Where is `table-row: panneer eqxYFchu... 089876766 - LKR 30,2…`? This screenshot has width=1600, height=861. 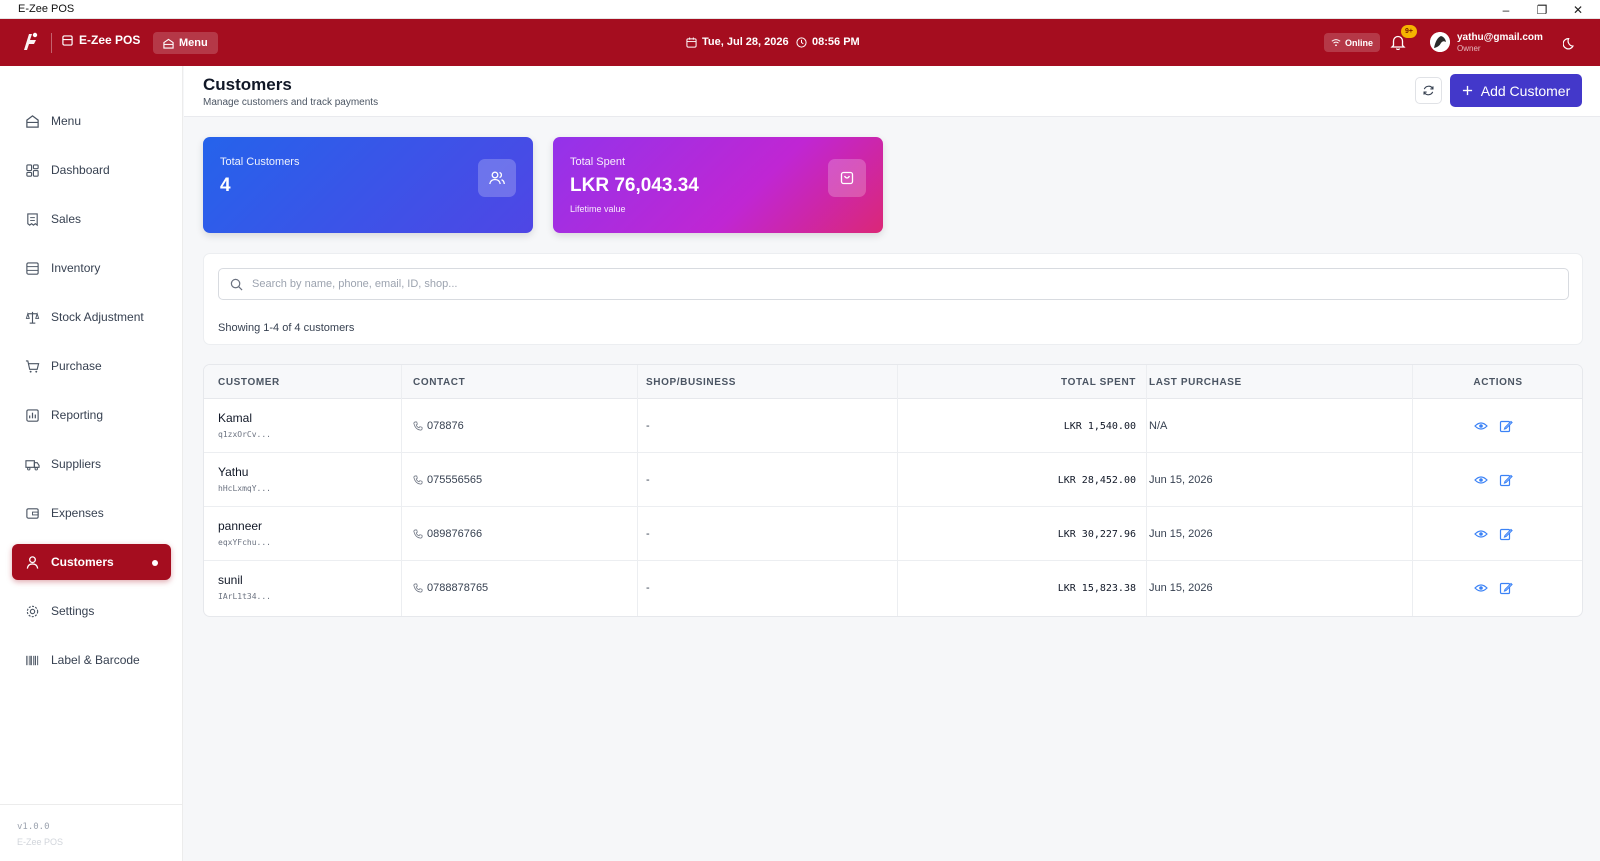 table-row: panneer eqxYFchu... 089876766 - LKR 30,2… is located at coordinates (893, 534).